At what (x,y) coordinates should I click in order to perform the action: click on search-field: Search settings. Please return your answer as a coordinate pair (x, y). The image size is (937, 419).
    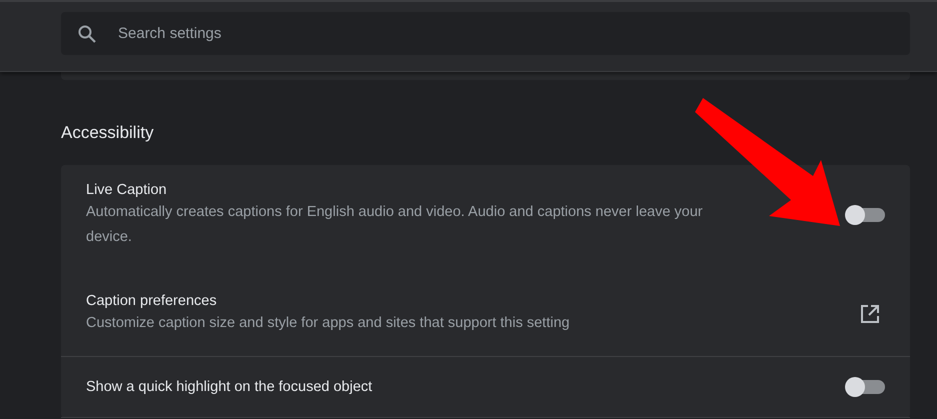
    Looking at the image, I should click on (485, 33).